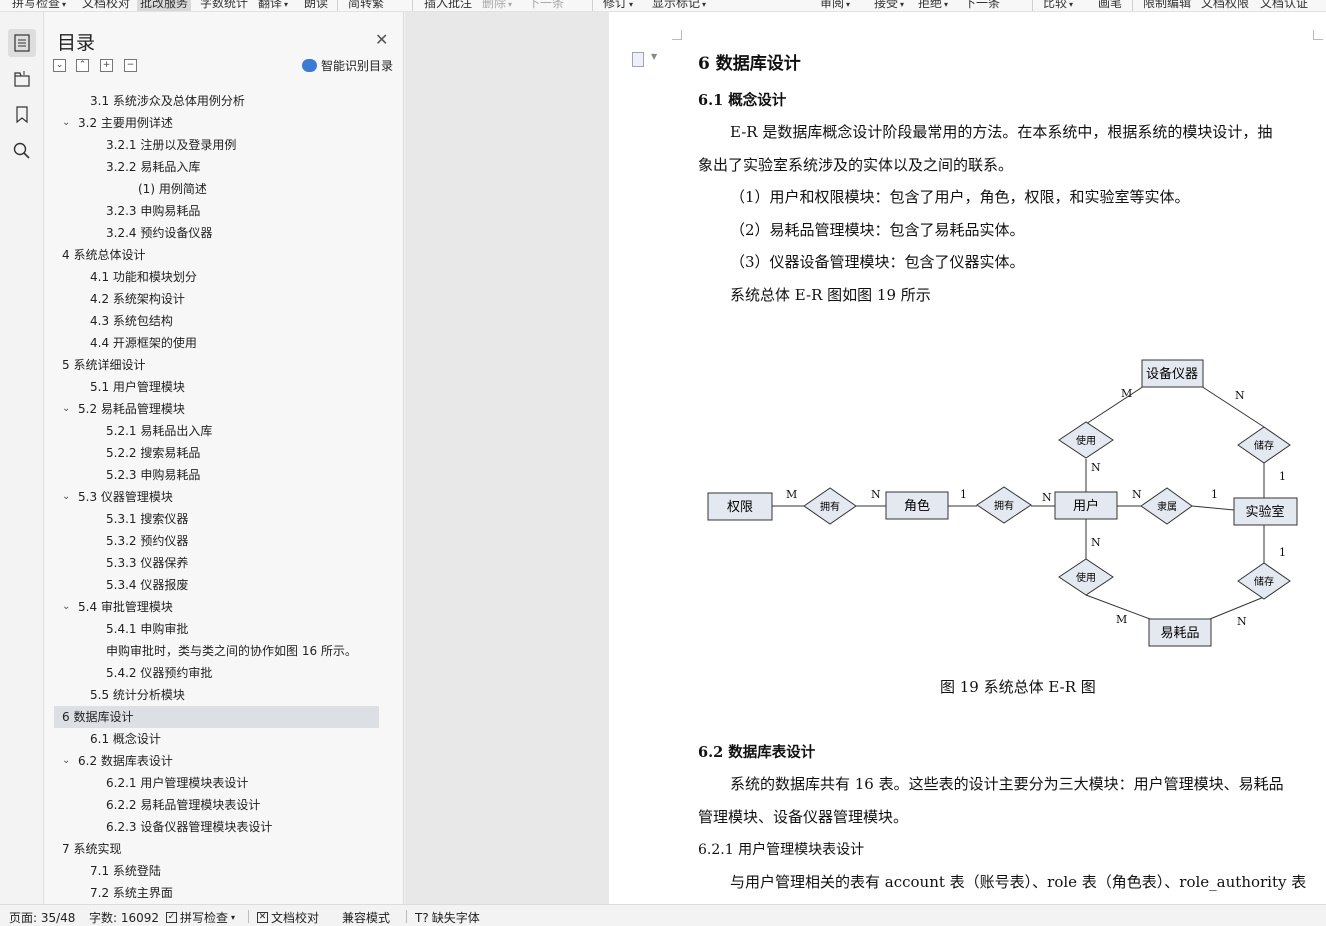 This screenshot has height=926, width=1326. What do you see at coordinates (216, 871) in the screenshot?
I see `toc-item: 7.1 系统登陆` at bounding box center [216, 871].